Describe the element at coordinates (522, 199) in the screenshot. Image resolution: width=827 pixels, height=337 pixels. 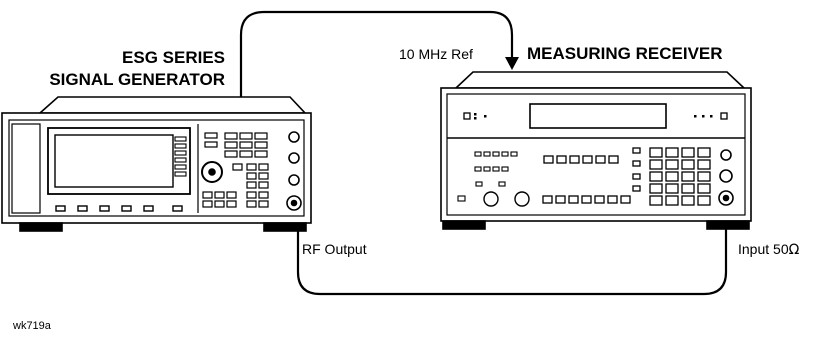
I see `measuring-receiver-knob-right` at that location.